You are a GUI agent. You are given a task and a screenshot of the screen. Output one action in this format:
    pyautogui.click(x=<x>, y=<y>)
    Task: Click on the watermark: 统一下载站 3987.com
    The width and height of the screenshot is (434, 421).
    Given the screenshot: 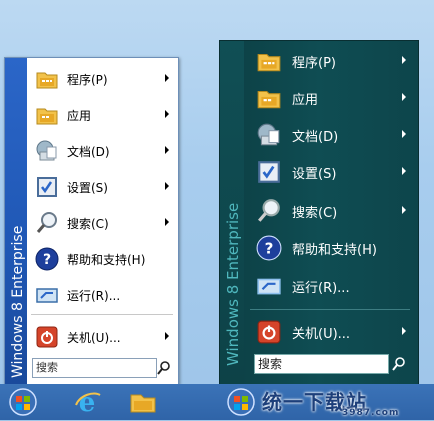 What is the action you would take?
    pyautogui.click(x=348, y=402)
    